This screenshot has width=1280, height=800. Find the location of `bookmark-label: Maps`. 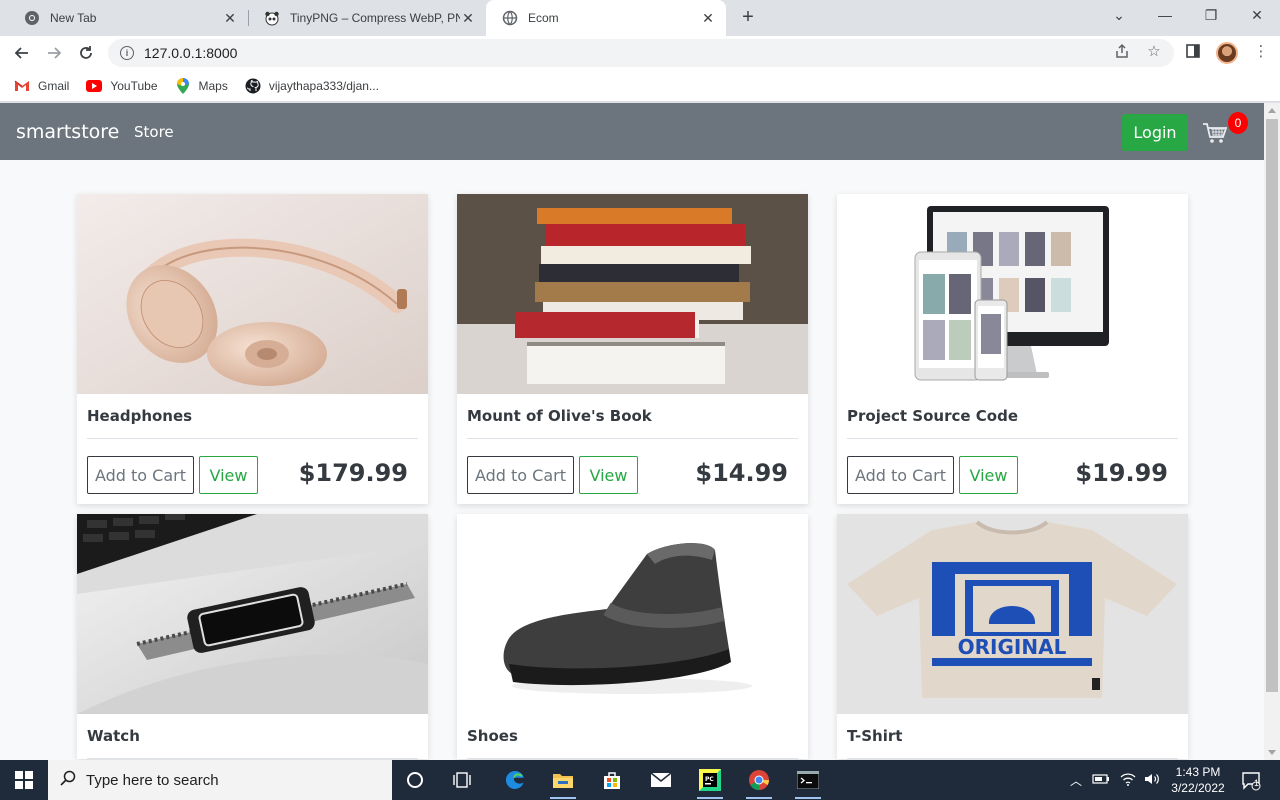

bookmark-label: Maps is located at coordinates (213, 85).